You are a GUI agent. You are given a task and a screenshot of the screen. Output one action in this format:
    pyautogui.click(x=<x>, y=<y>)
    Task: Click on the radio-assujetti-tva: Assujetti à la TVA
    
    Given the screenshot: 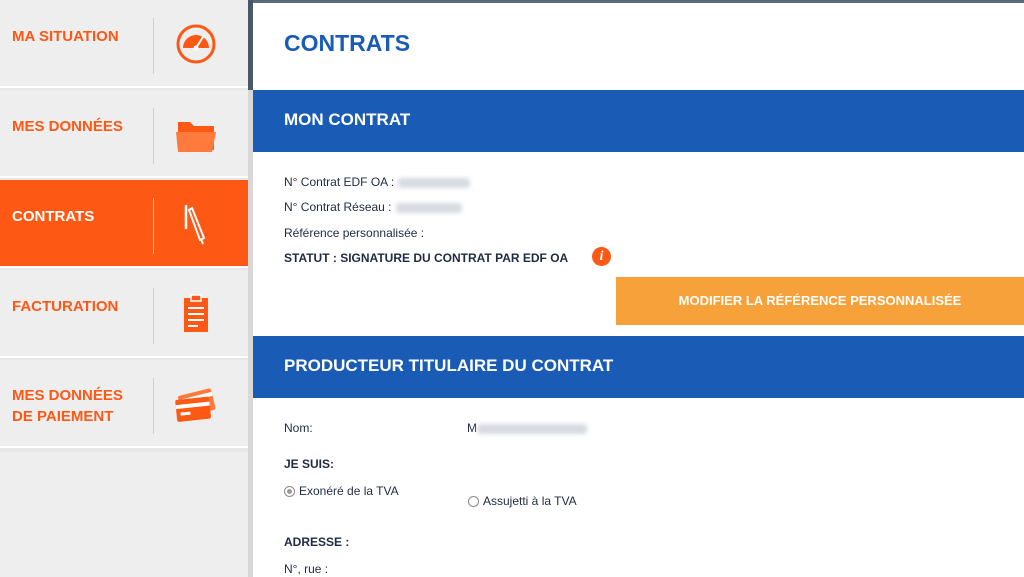 What is the action you would take?
    pyautogui.click(x=522, y=501)
    